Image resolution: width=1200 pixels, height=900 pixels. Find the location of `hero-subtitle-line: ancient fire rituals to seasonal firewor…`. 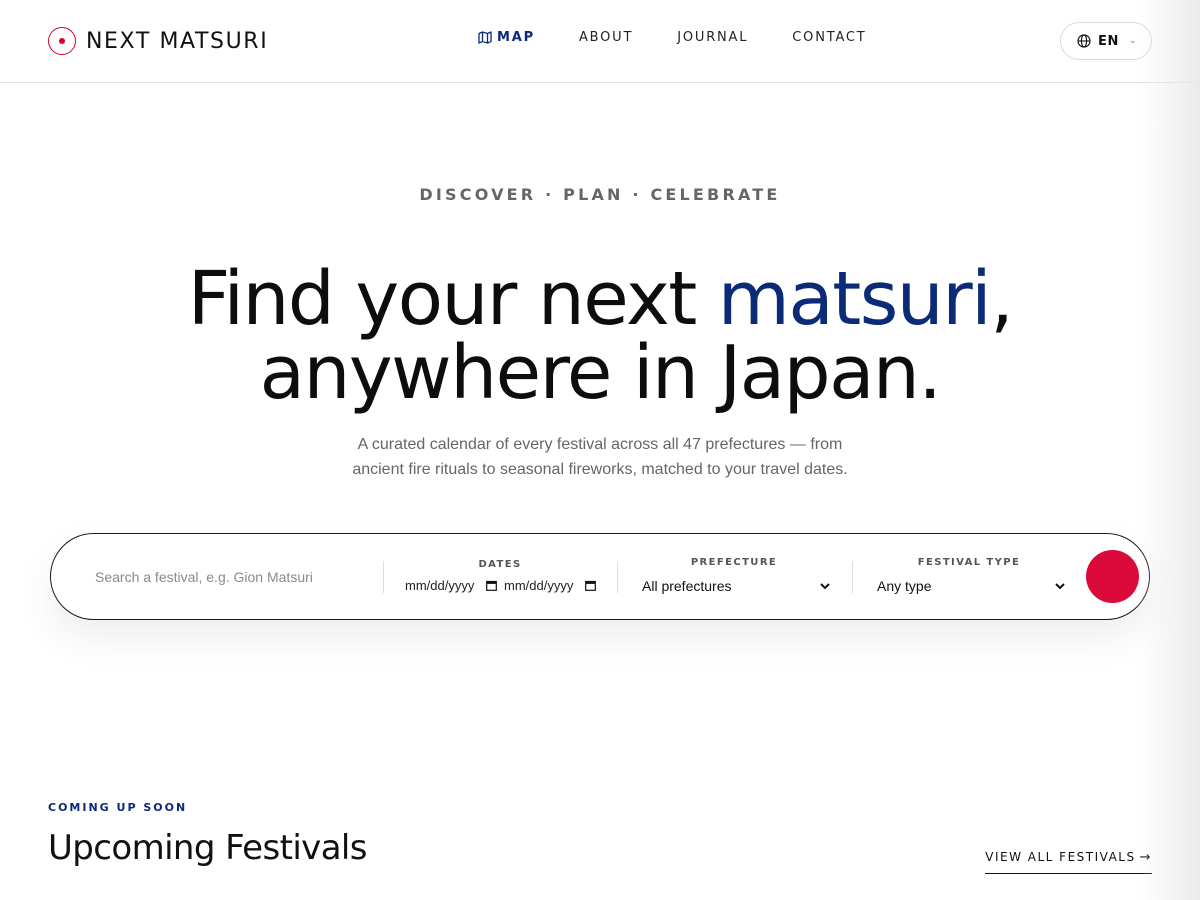

hero-subtitle-line: ancient fire rituals to seasonal firewor… is located at coordinates (600, 469).